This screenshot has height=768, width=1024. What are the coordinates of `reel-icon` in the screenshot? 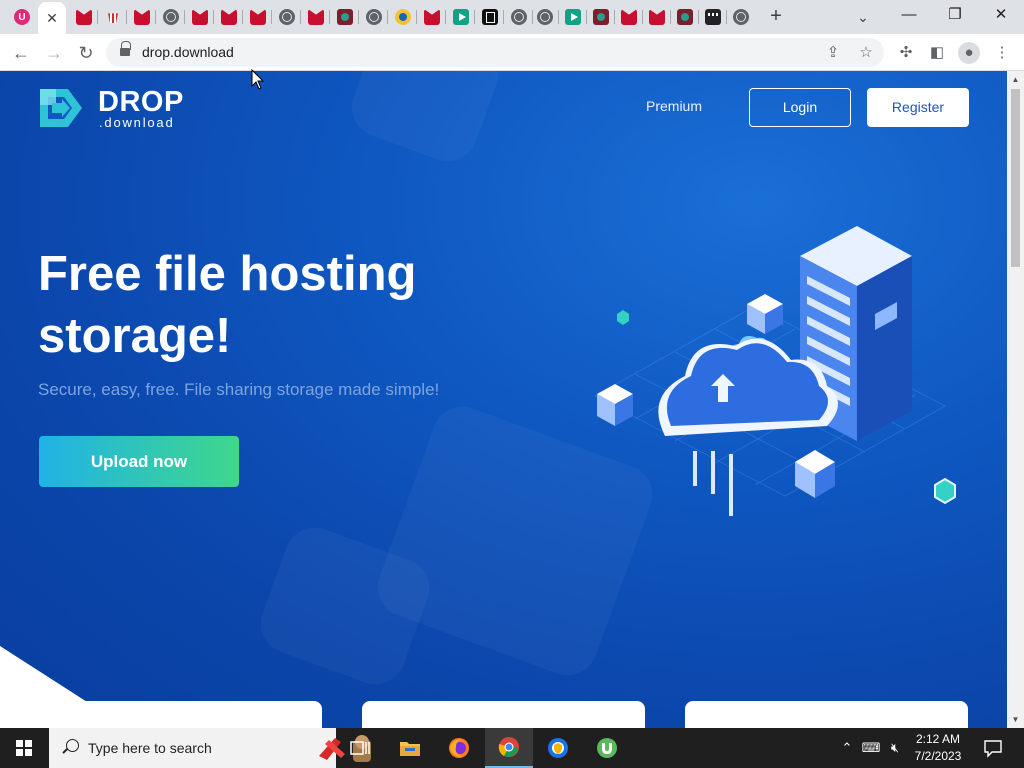 It's located at (601, 17).